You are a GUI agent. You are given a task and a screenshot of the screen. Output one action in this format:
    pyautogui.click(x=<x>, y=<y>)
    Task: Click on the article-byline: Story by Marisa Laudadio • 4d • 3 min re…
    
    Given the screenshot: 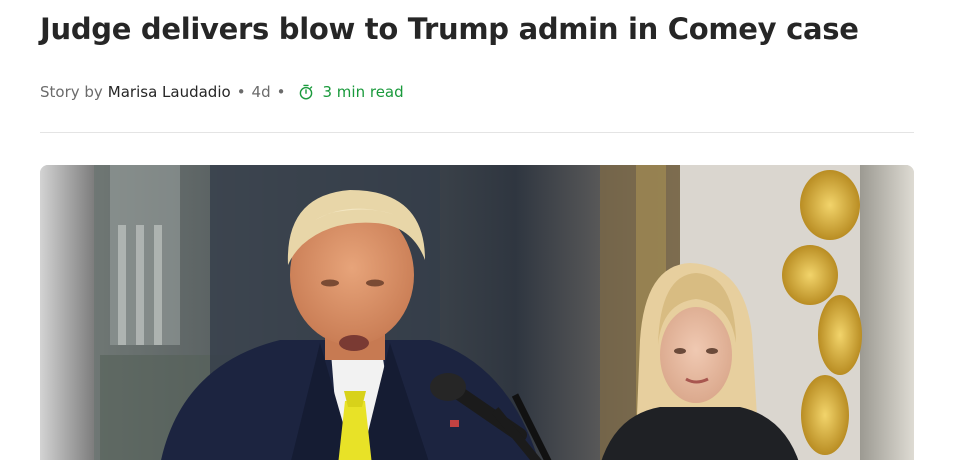 What is the action you would take?
    pyautogui.click(x=222, y=92)
    